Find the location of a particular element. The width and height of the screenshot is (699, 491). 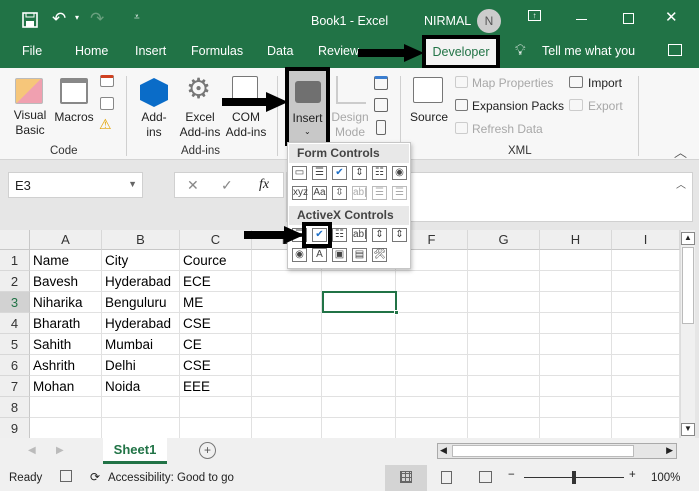

maximize-icon is located at coordinates (628, 18).